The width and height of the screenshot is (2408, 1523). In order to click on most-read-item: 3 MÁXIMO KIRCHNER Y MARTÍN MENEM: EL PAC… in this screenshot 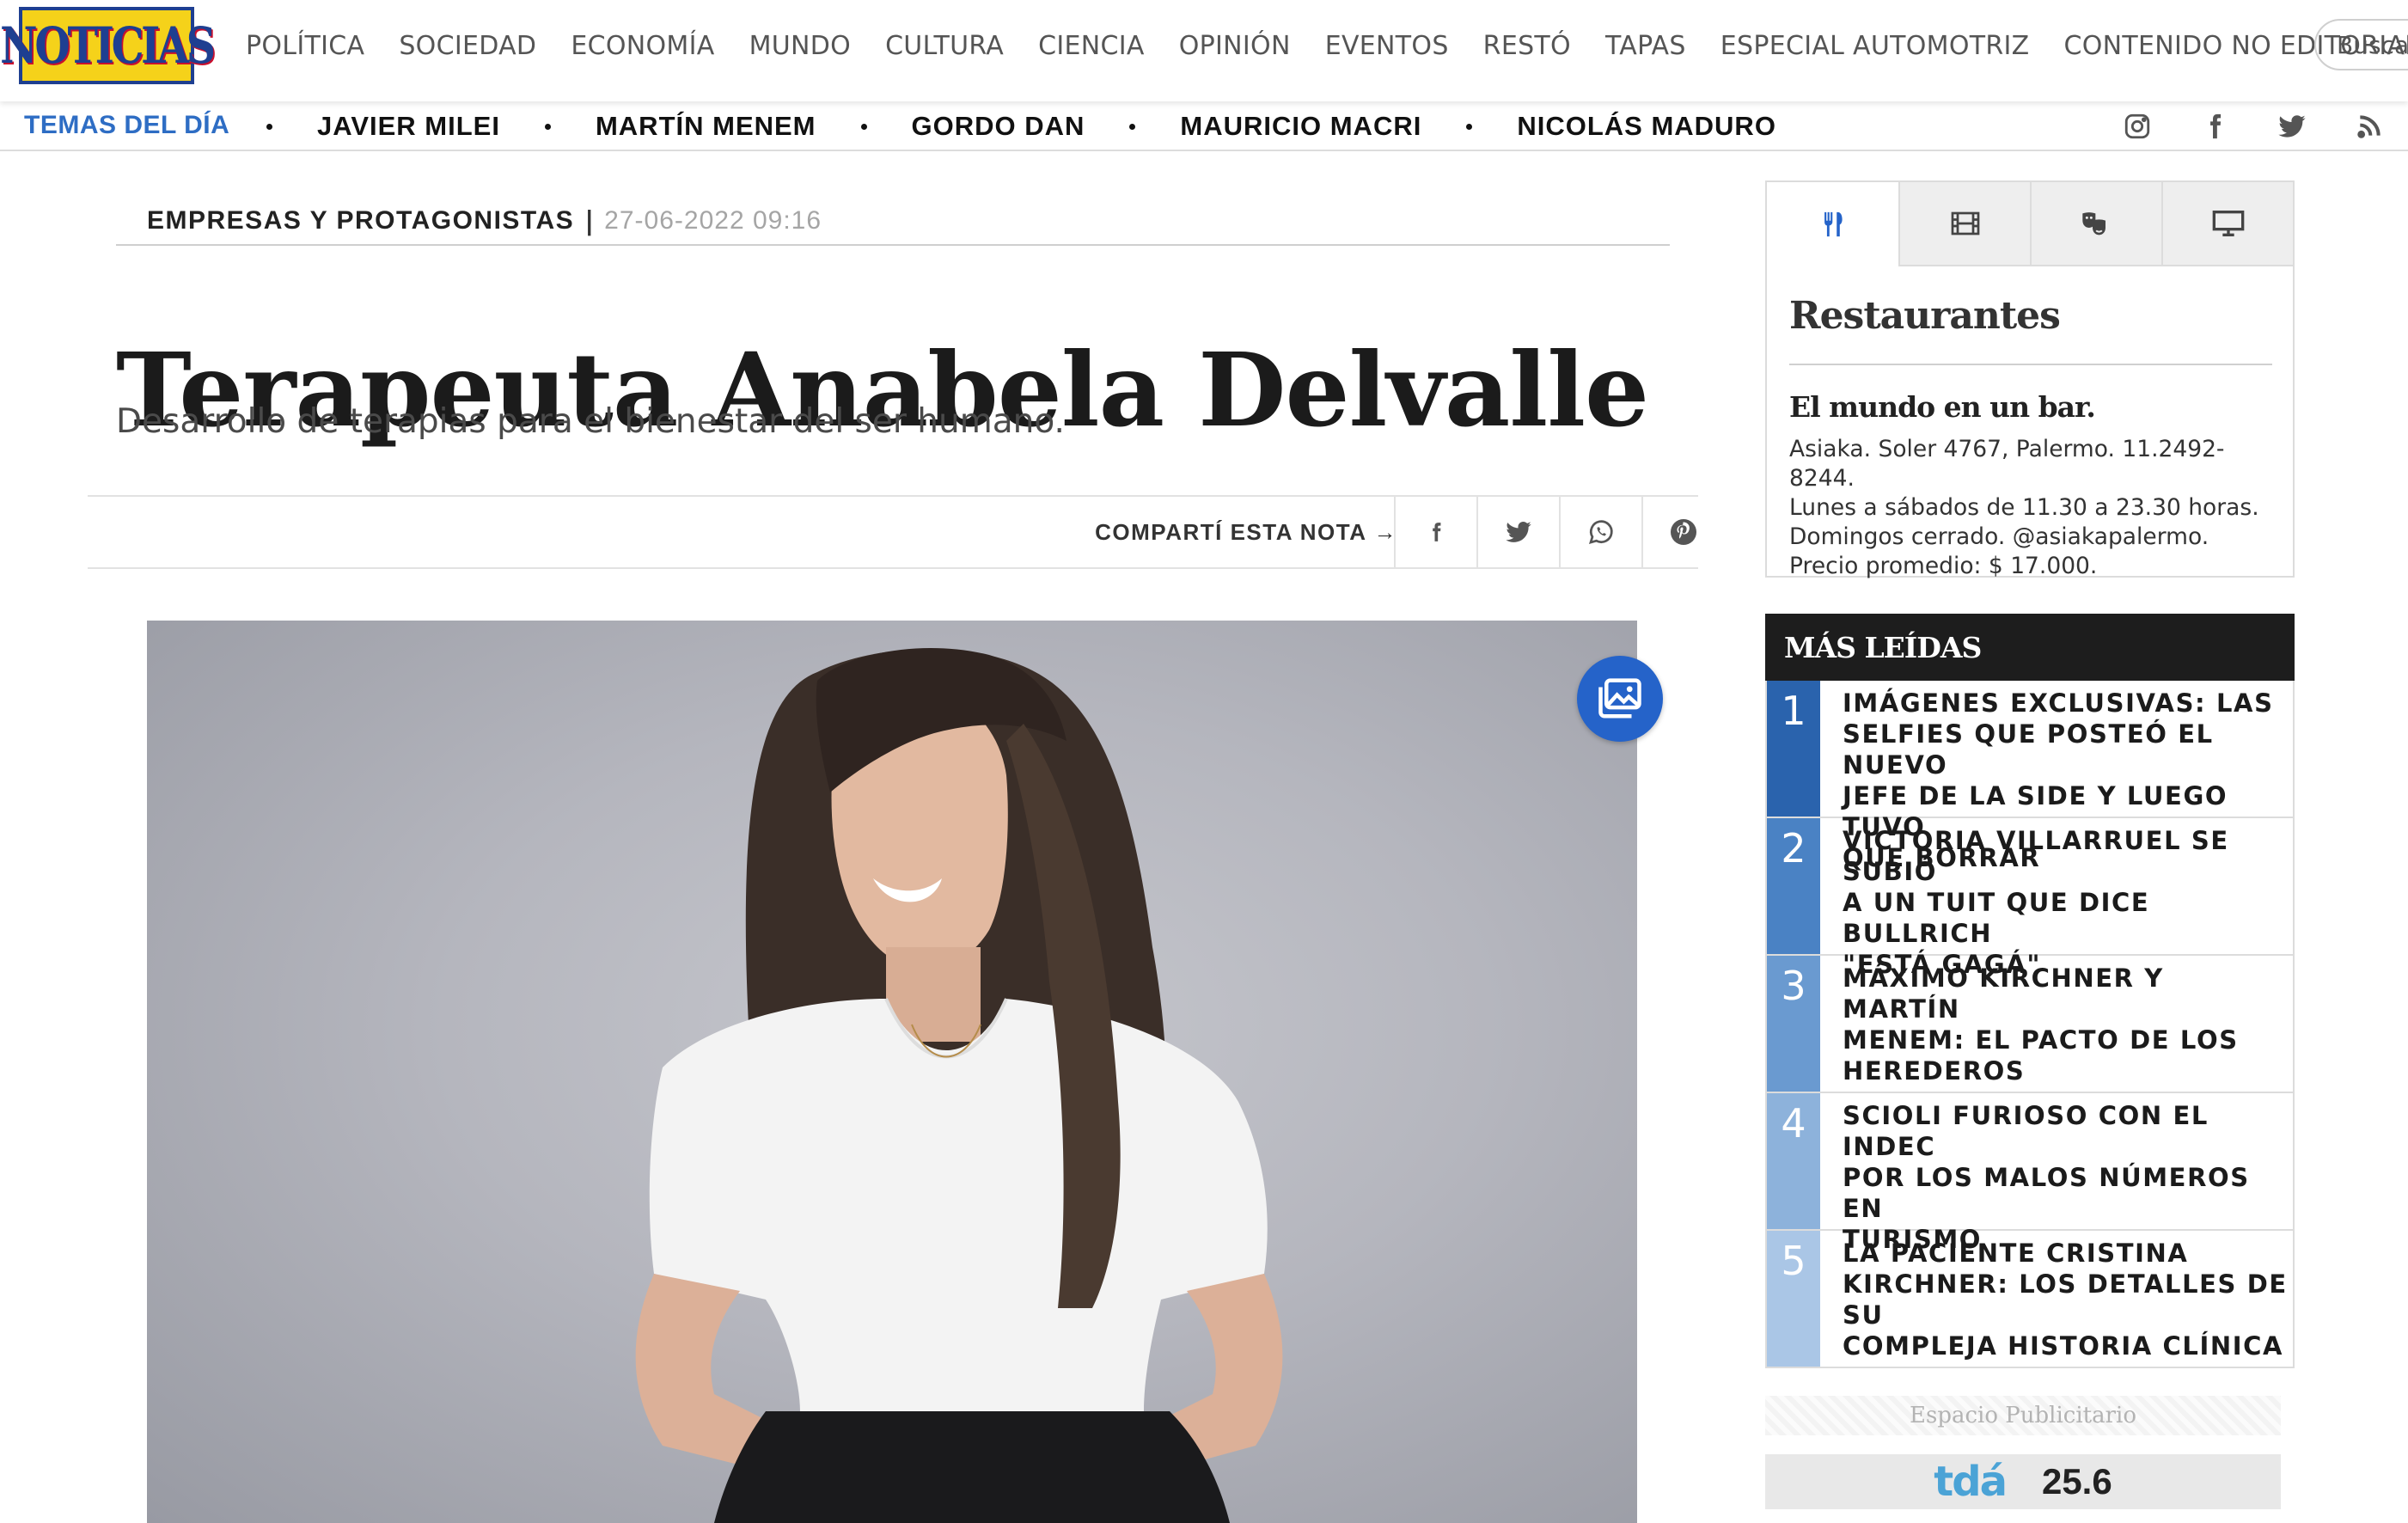, I will do `click(2030, 1025)`.